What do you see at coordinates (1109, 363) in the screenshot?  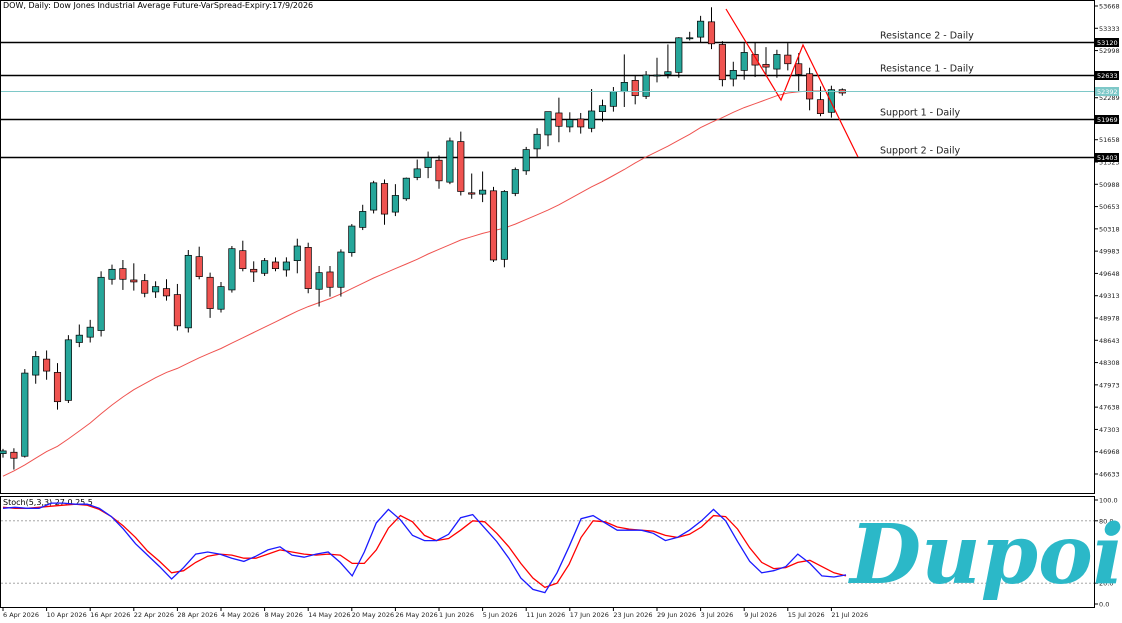 I see `price-tick-label: 48308` at bounding box center [1109, 363].